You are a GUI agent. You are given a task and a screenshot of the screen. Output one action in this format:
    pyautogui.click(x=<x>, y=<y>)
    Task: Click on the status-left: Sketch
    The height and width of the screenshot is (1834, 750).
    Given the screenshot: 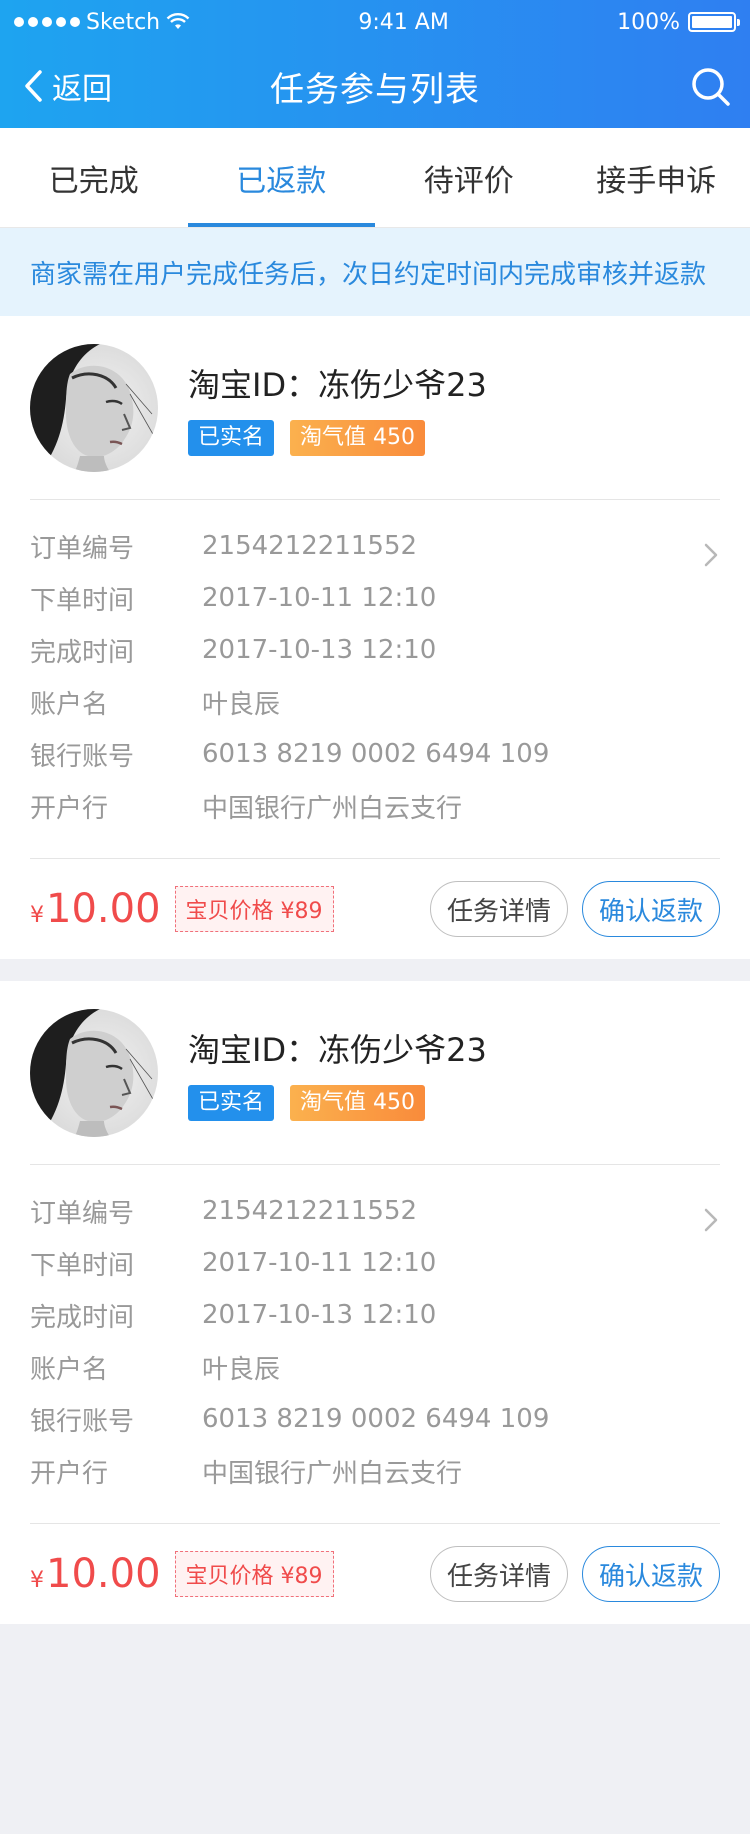 What is the action you would take?
    pyautogui.click(x=102, y=22)
    